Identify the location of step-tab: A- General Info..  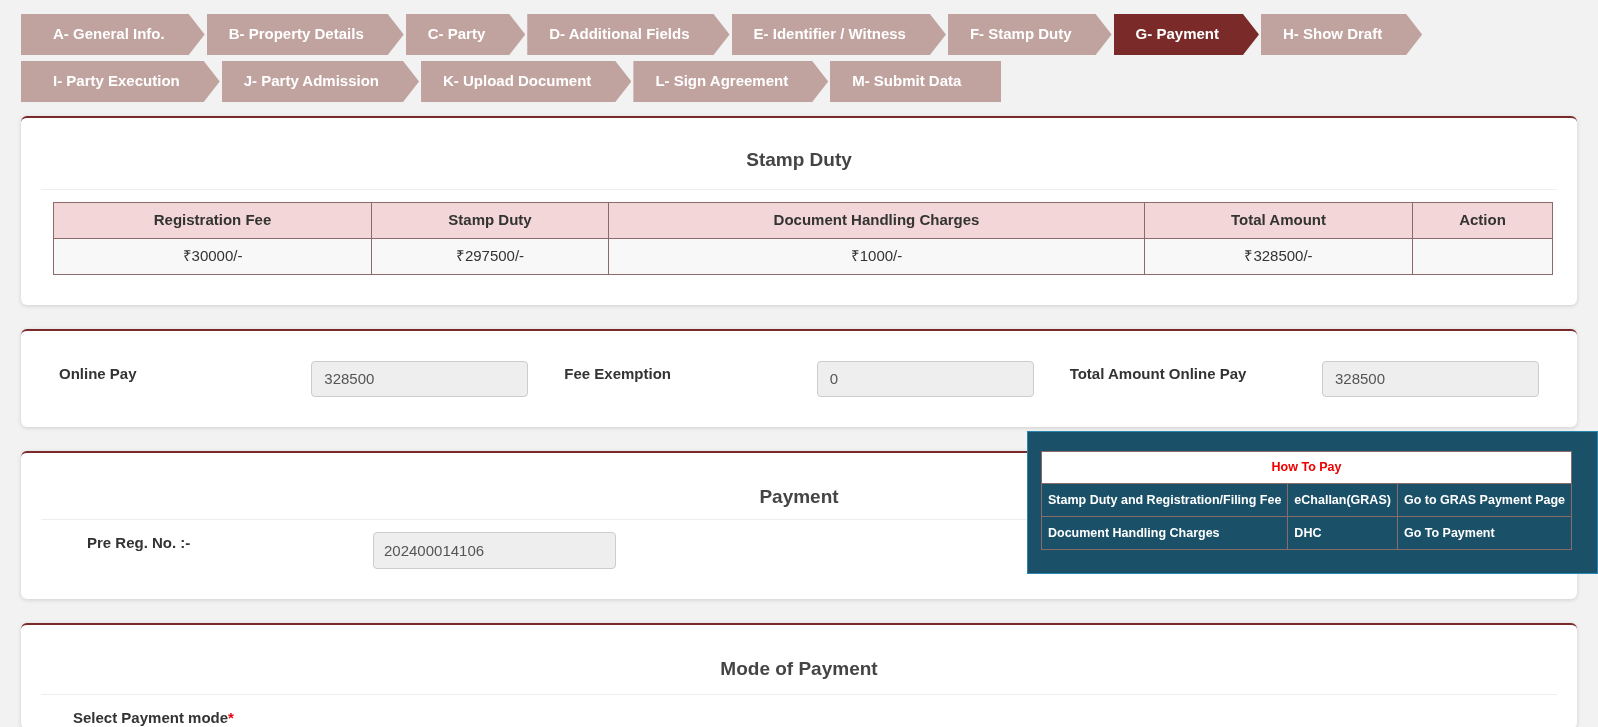
(113, 34).